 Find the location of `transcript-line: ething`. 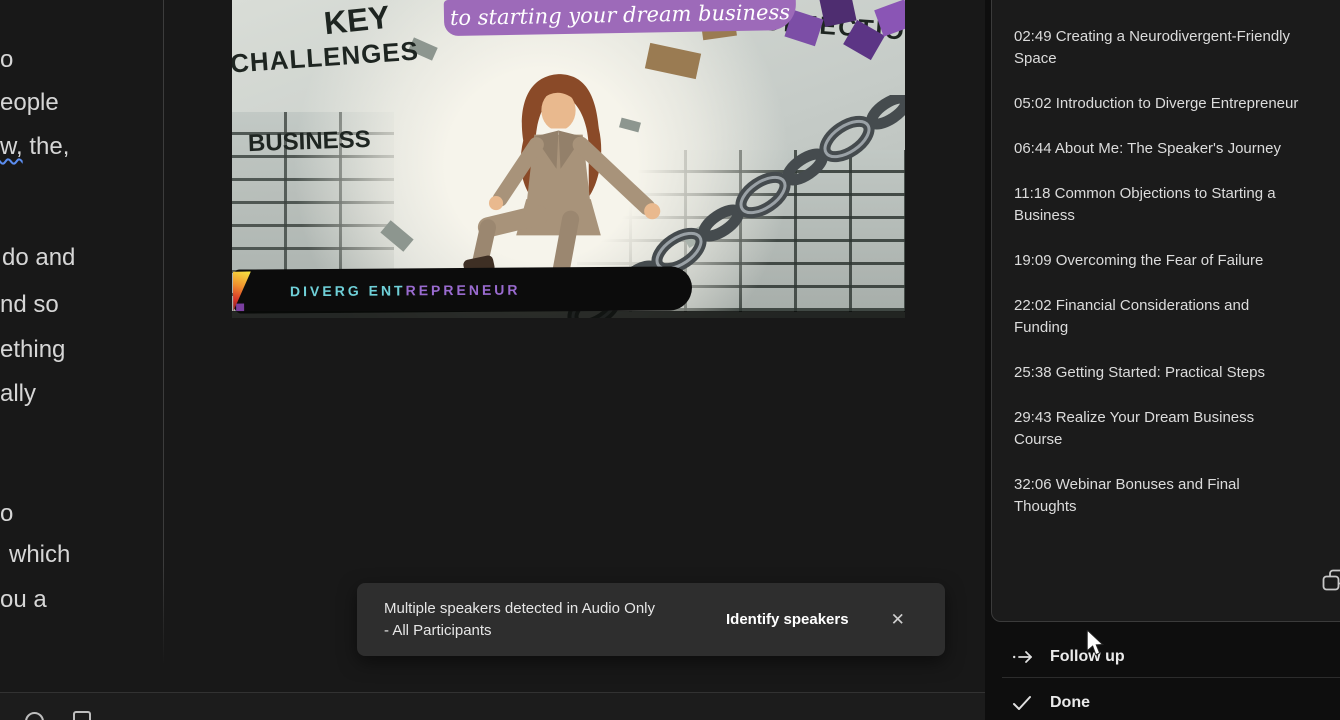

transcript-line: ething is located at coordinates (32, 350).